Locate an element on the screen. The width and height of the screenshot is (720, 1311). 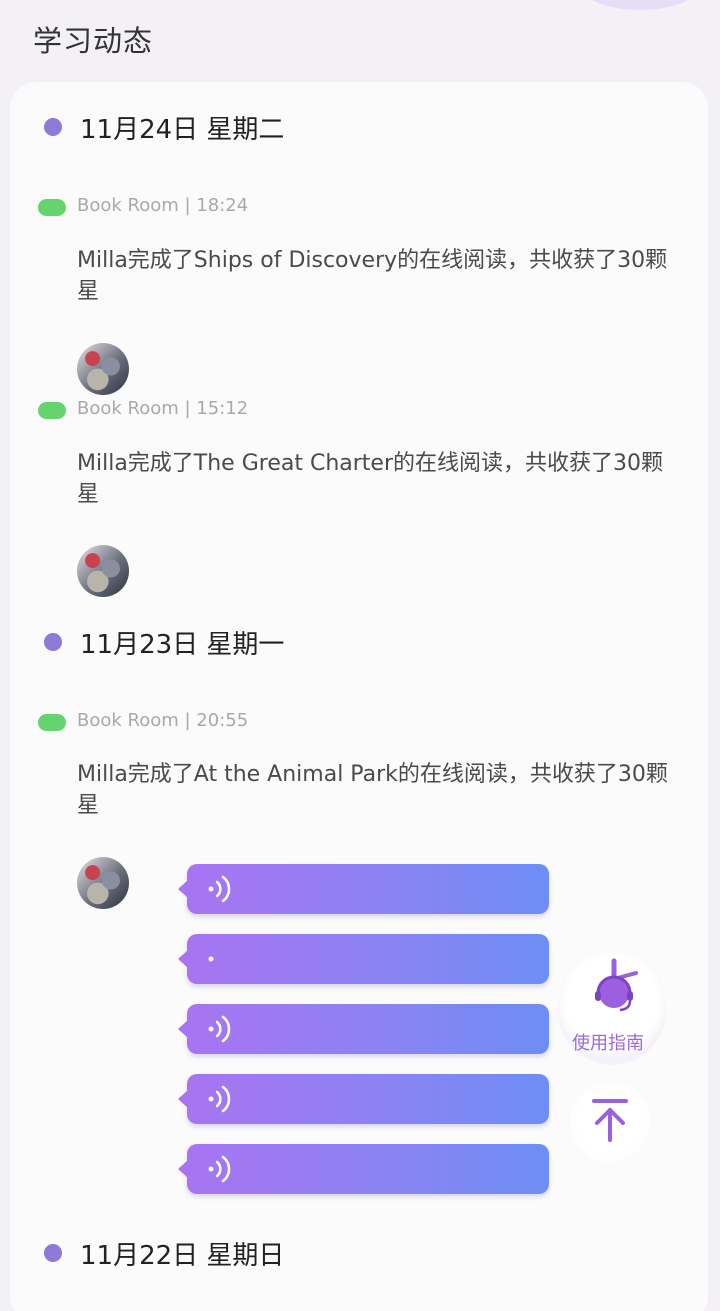
entry-text: Milla完成了At the Animal Park的在线阅读，共收获了30颗星 is located at coordinates (372, 790).